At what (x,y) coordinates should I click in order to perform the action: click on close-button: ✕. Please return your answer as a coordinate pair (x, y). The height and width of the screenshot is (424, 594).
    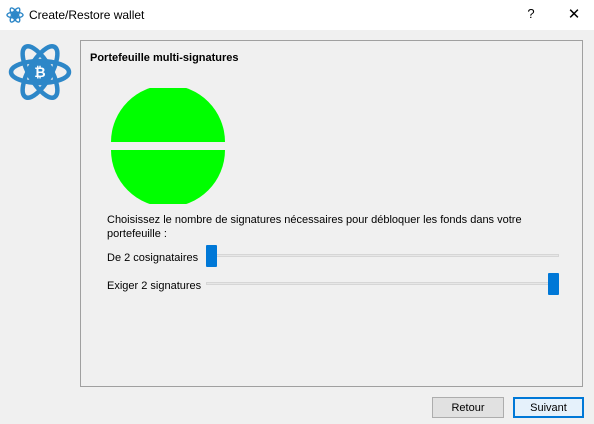
    Looking at the image, I should click on (574, 14).